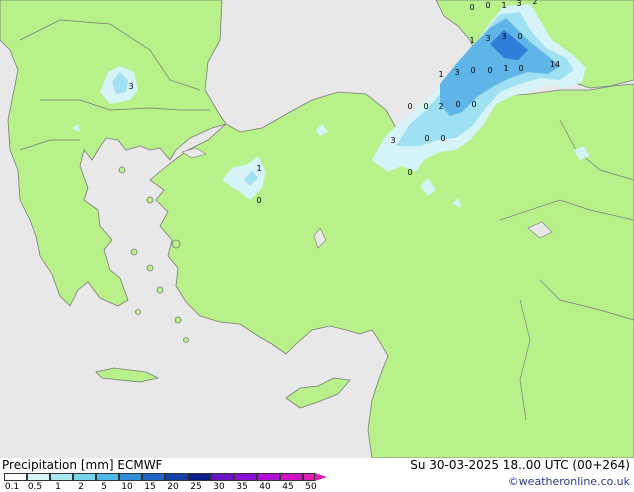  Describe the element at coordinates (150, 487) in the screenshot. I see `legend-tick: 15` at that location.